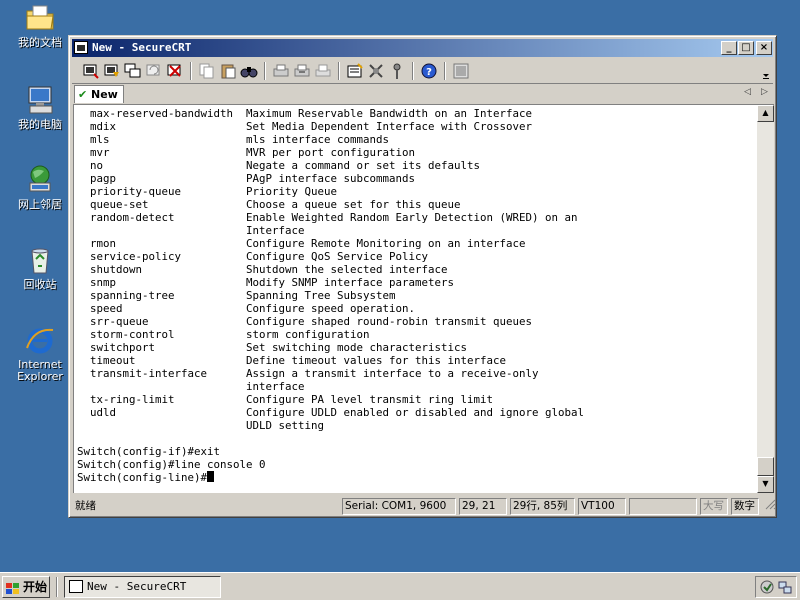 The image size is (800, 600). What do you see at coordinates (281, 71) in the screenshot?
I see `print-icon` at bounding box center [281, 71].